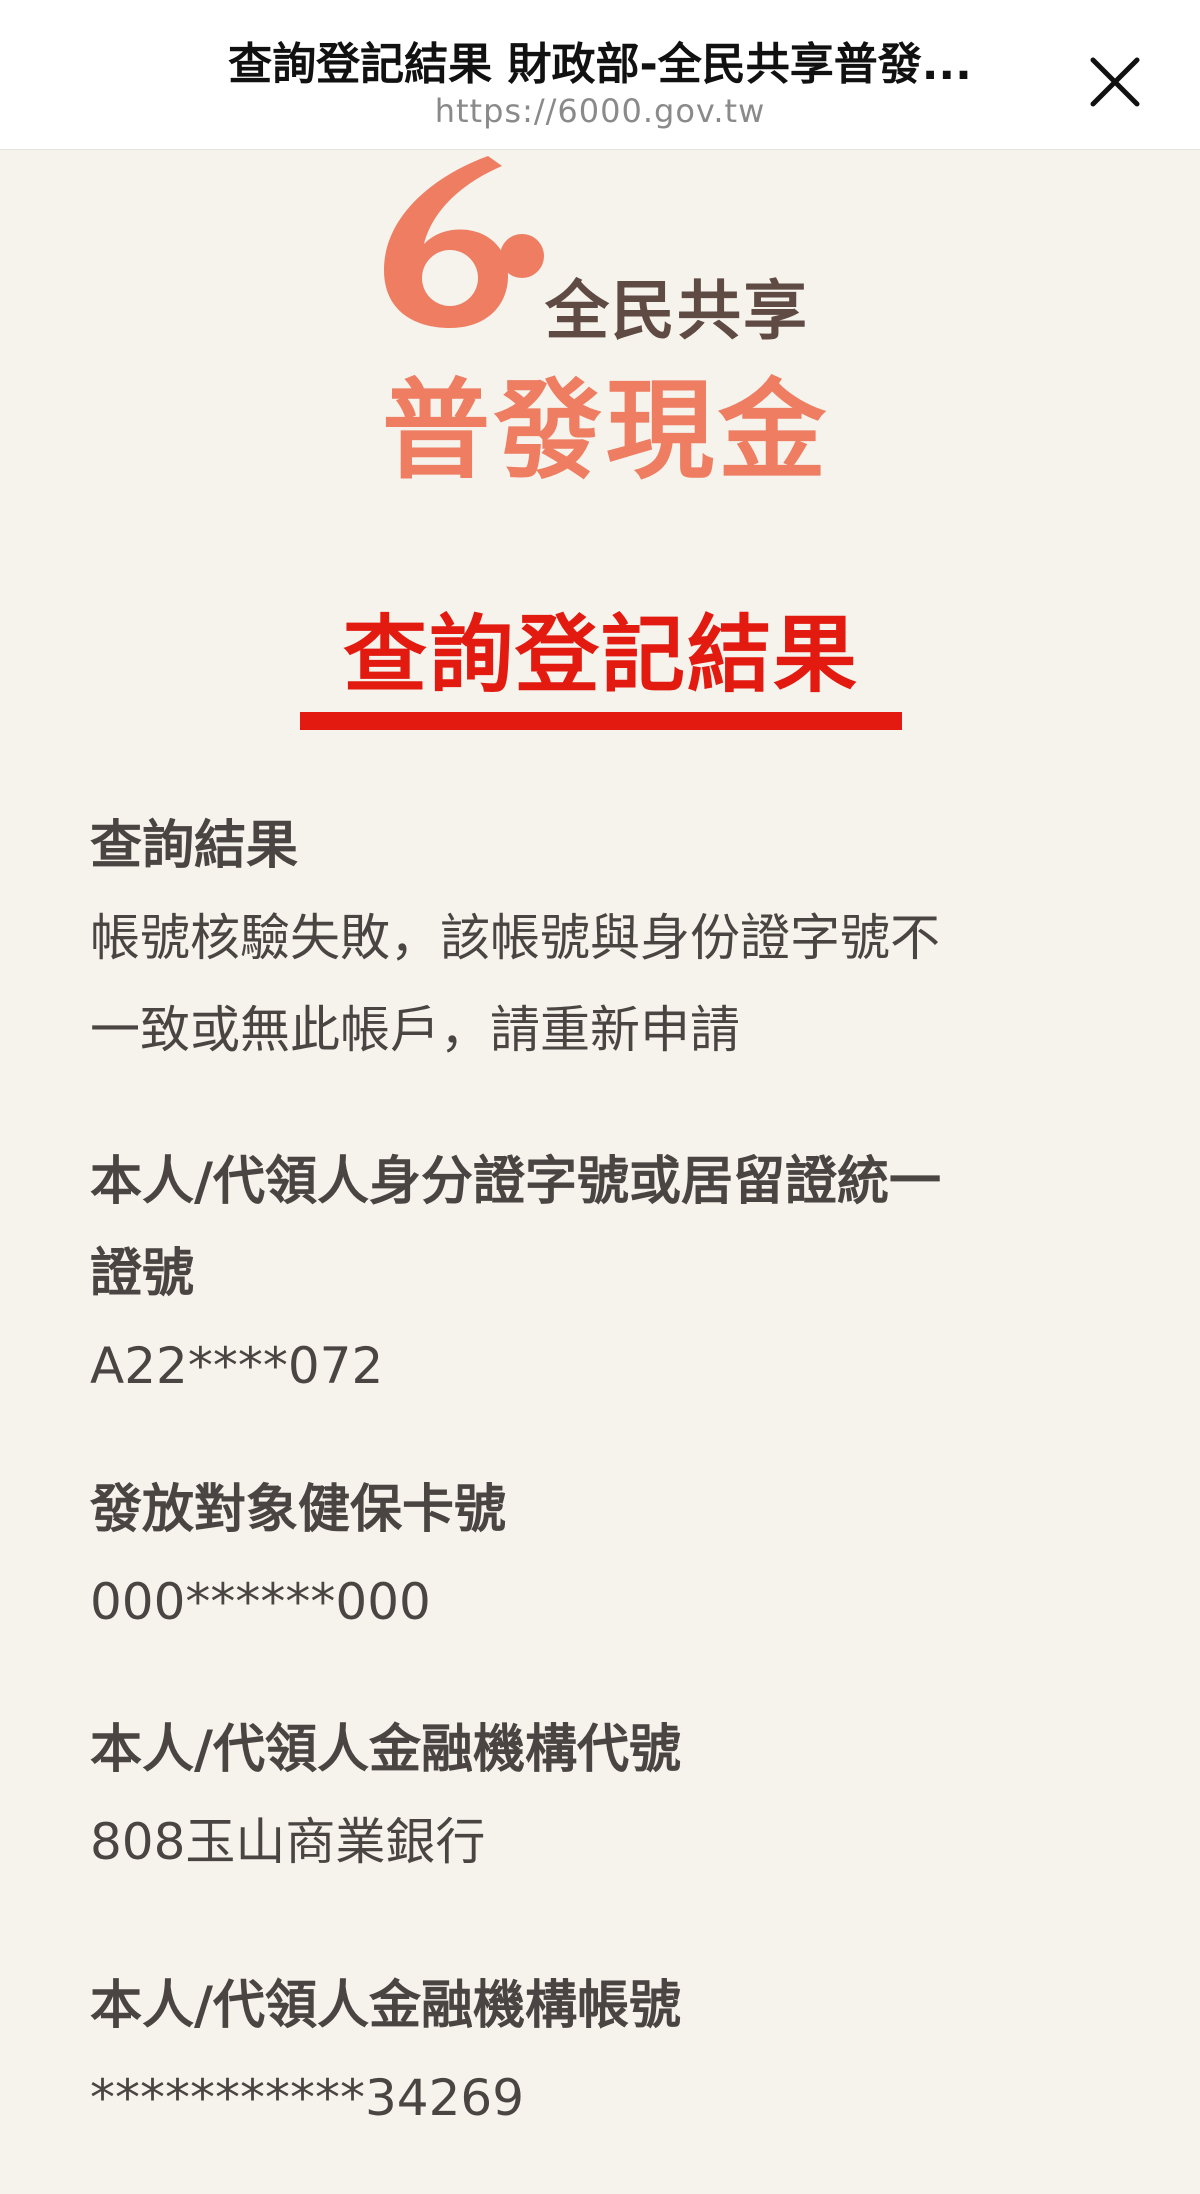 Image resolution: width=1200 pixels, height=2194 pixels. What do you see at coordinates (237, 1366) in the screenshot?
I see `id-number-value: A22****072` at bounding box center [237, 1366].